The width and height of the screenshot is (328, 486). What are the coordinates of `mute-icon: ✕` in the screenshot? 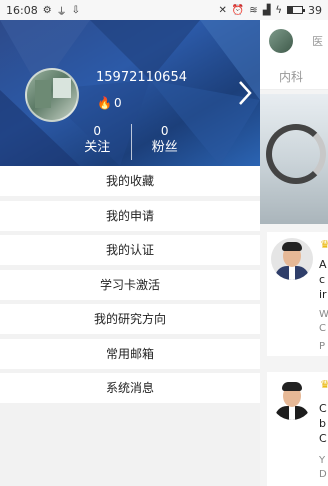 It's located at (222, 10).